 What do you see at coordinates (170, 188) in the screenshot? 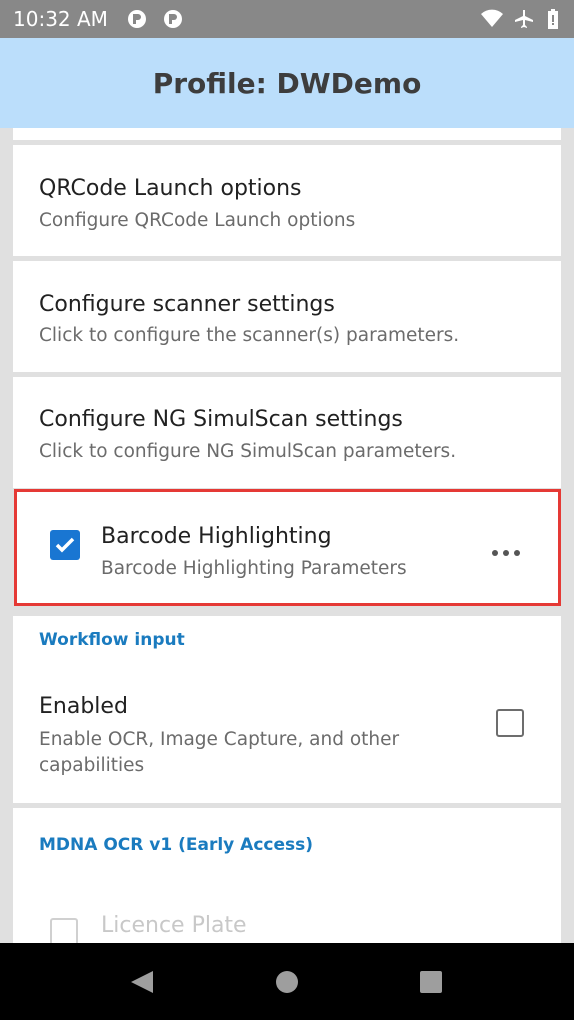
I see `item-title: QRCode Launch options` at bounding box center [170, 188].